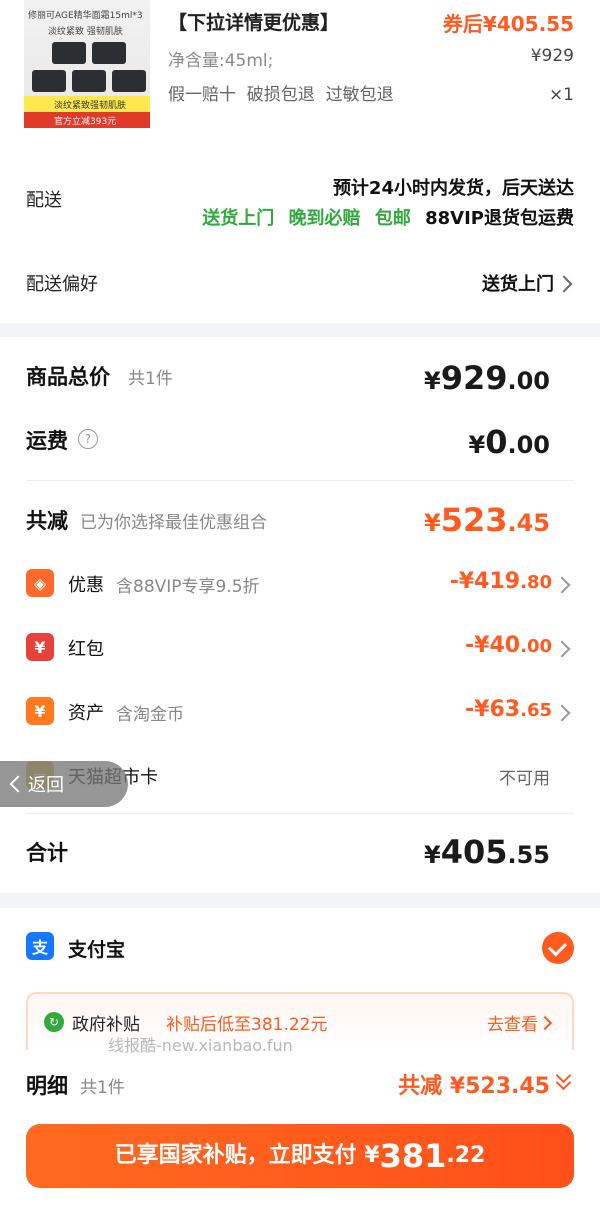 This screenshot has height=1212, width=600. Describe the element at coordinates (388, 217) in the screenshot. I see `delivery-tags: 送货上门 晚到必赔 包邮 88VIP退货包运费` at that location.